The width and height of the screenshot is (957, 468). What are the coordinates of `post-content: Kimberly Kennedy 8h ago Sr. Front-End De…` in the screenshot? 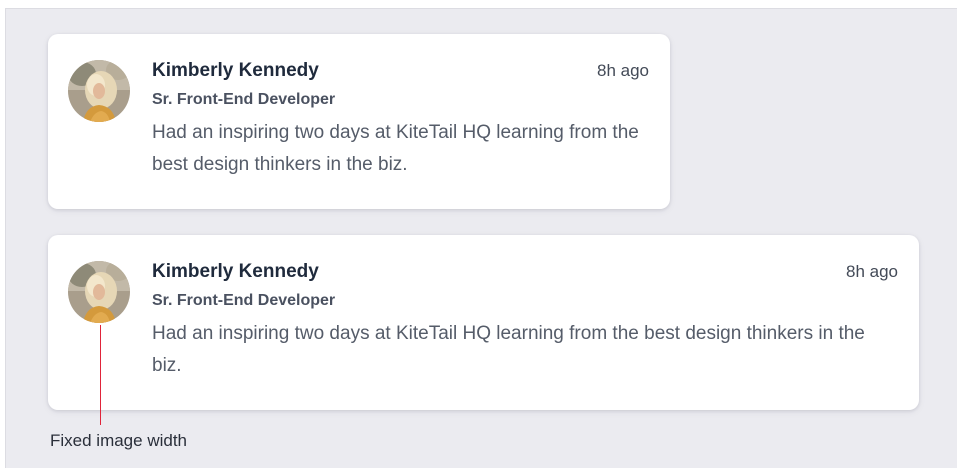 It's located at (400, 119).